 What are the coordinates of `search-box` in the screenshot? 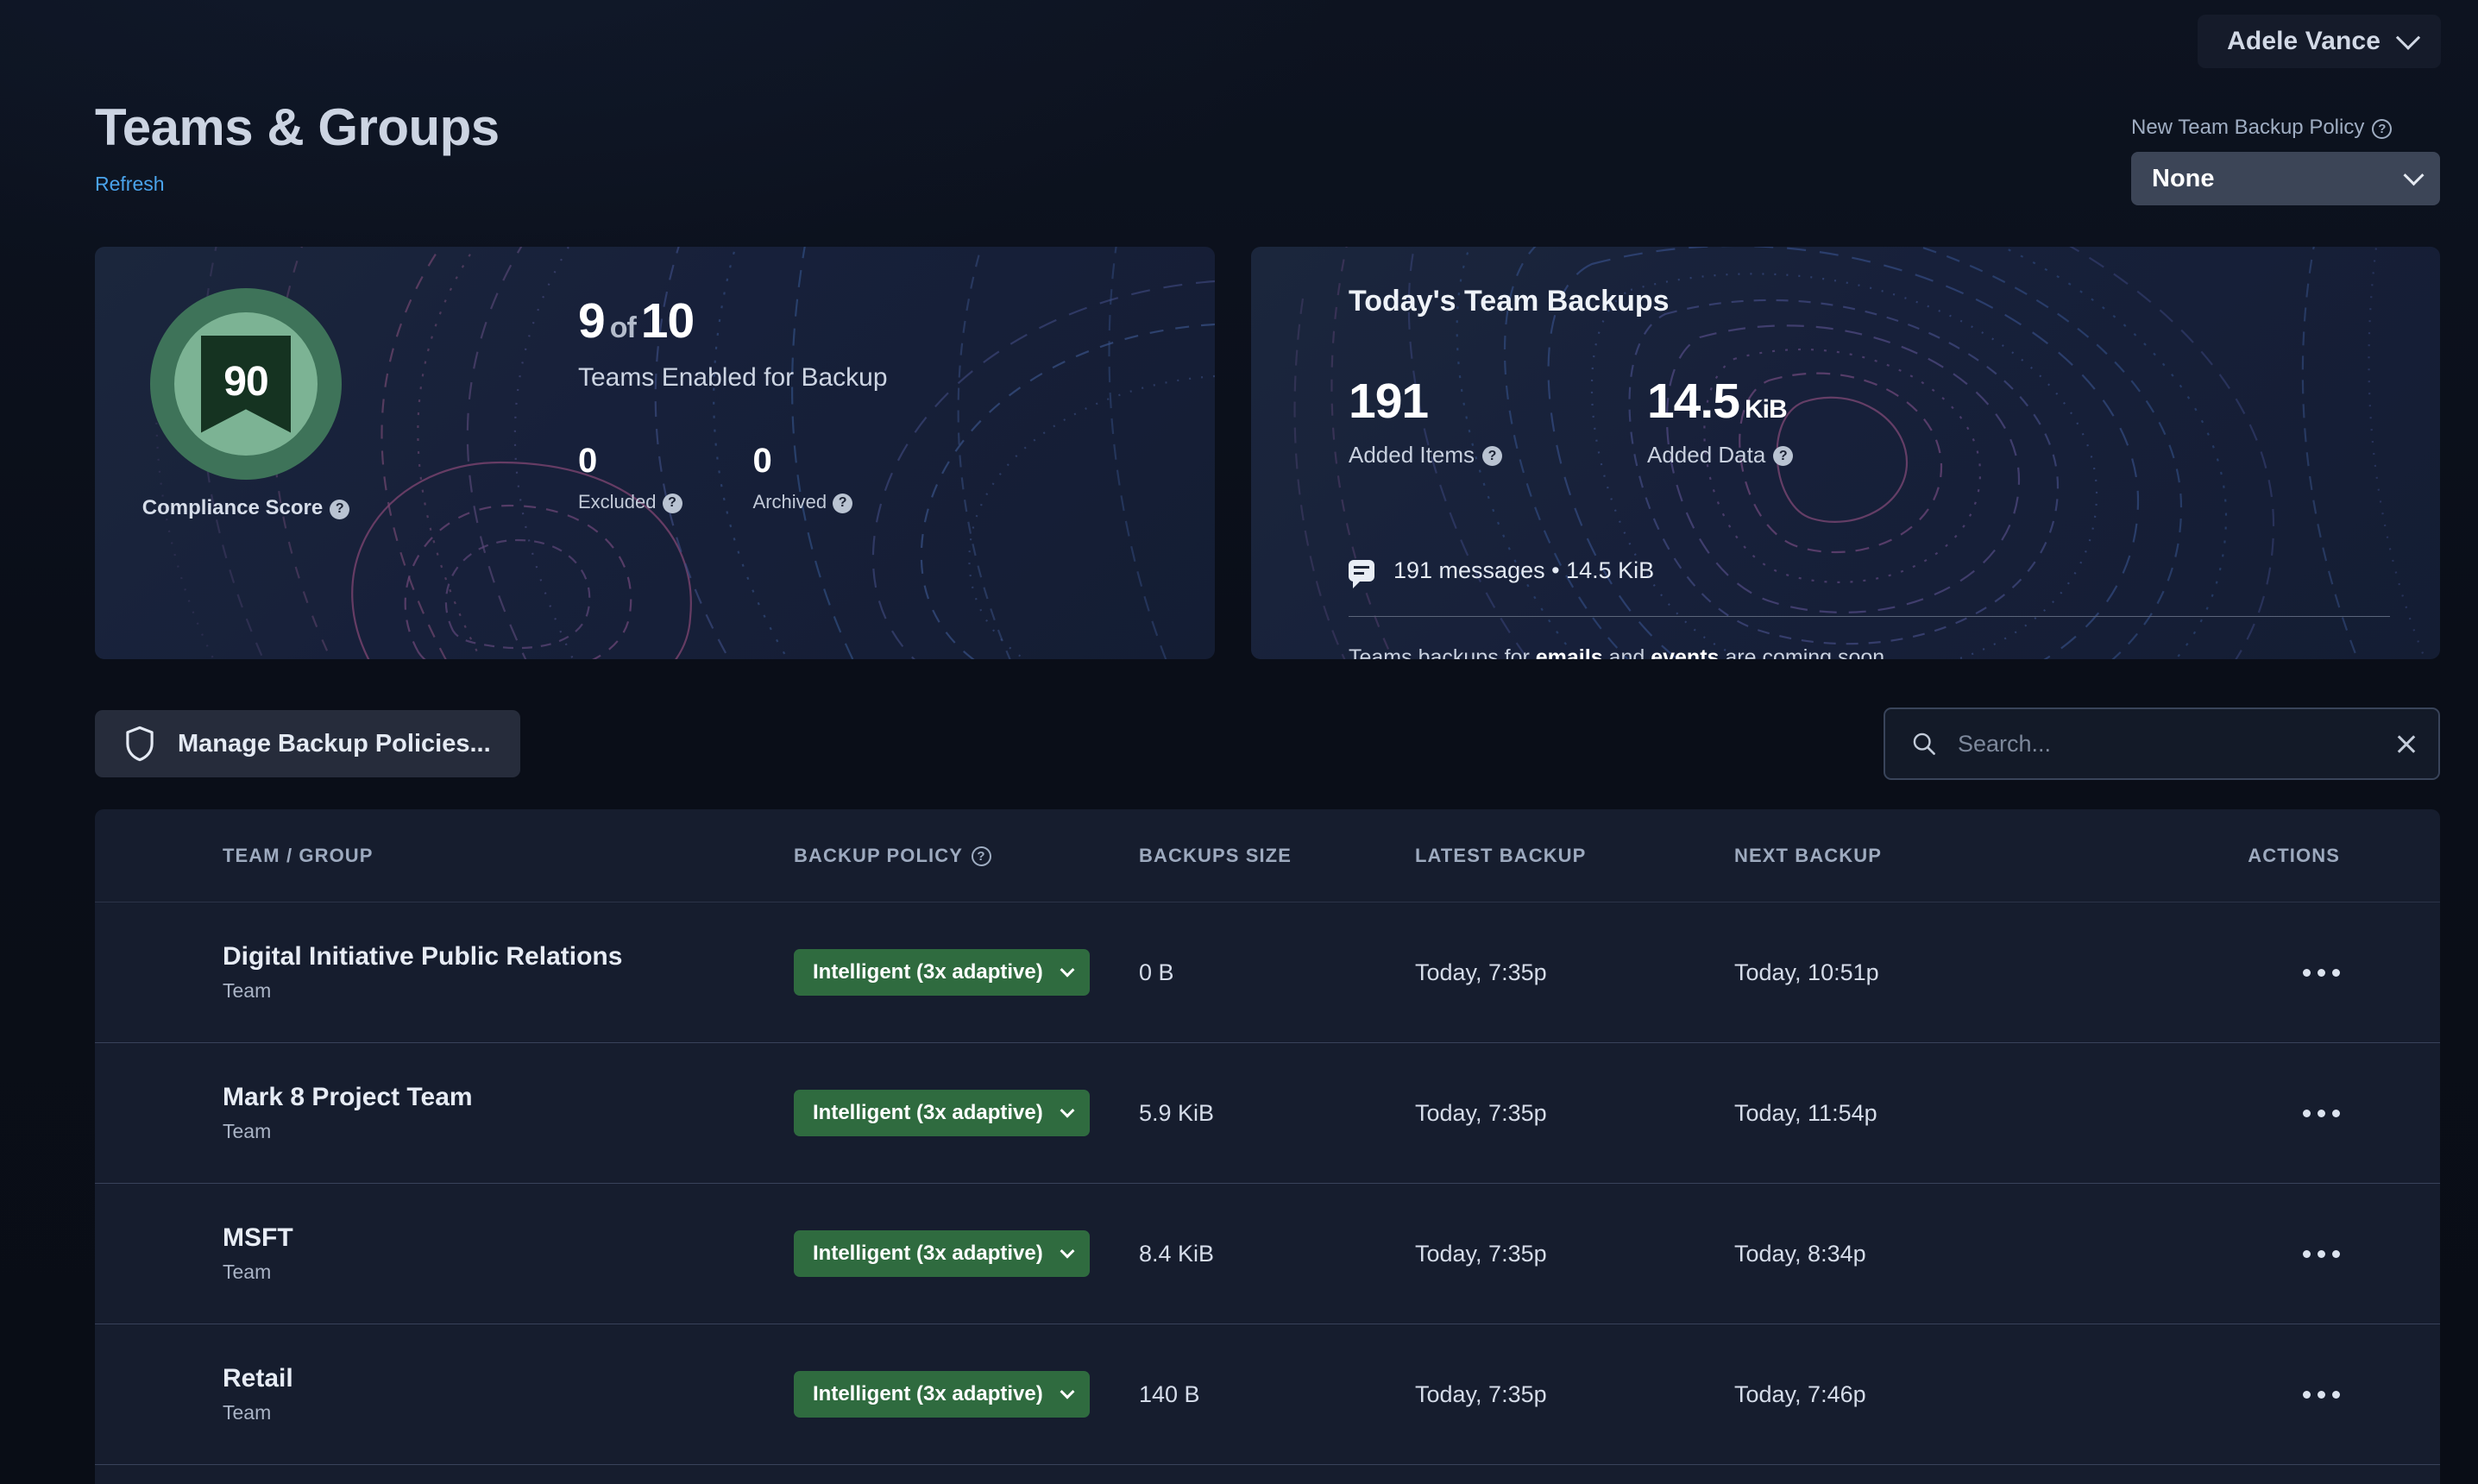 It's located at (2162, 743).